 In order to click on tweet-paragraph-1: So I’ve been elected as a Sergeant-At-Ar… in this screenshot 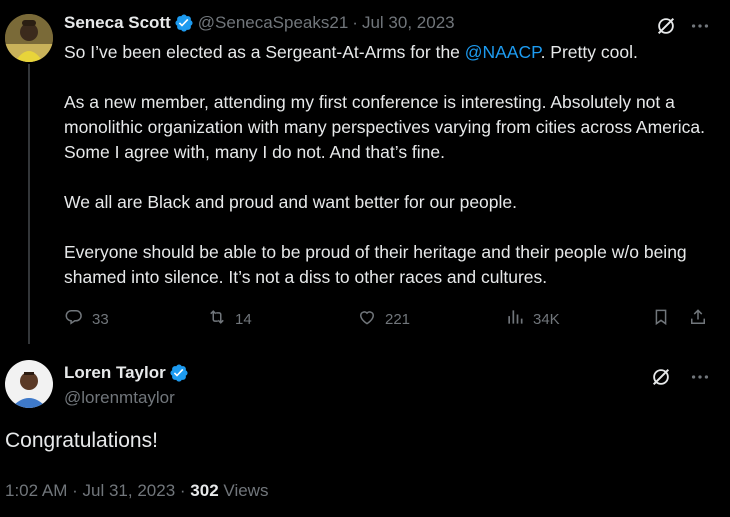, I will do `click(351, 52)`.